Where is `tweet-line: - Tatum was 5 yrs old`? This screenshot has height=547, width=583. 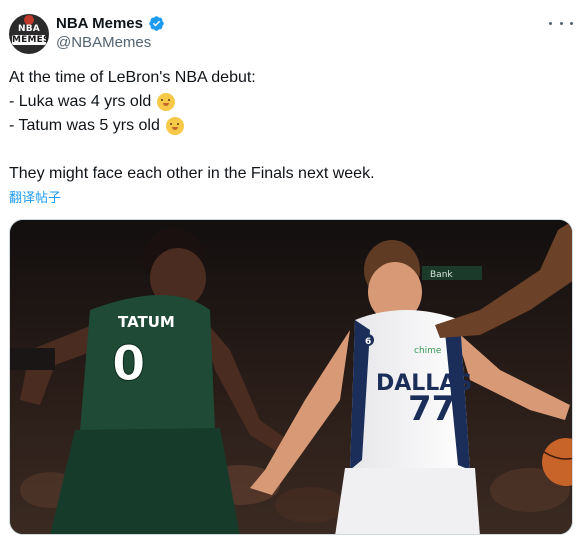
tweet-line: - Tatum was 5 yrs old is located at coordinates (289, 126).